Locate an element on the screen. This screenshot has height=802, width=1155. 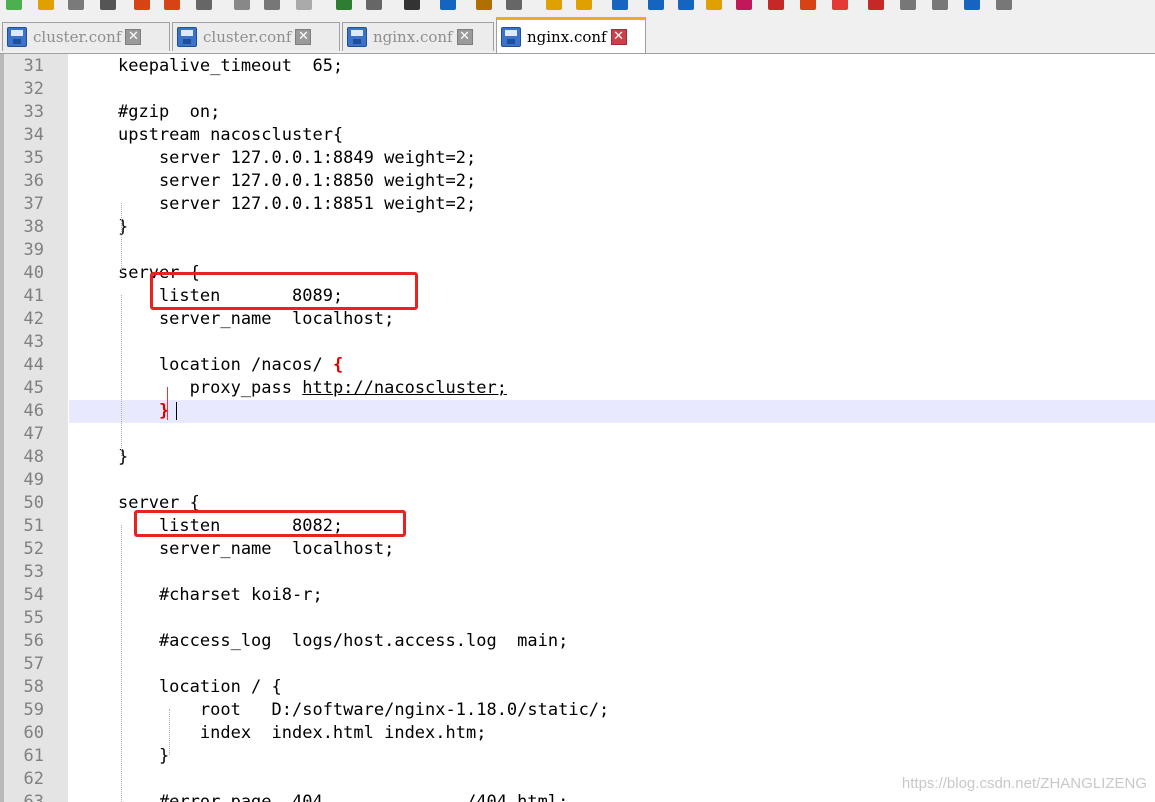
code-text: #gzip on; is located at coordinates (169, 112).